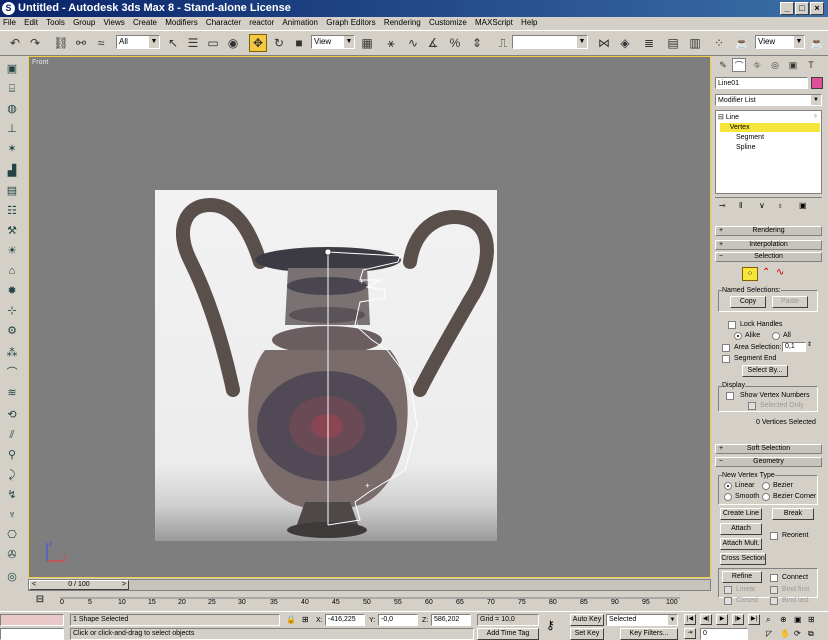  Describe the element at coordinates (690, 619) in the screenshot. I see `goto-start-icon: |◀` at that location.